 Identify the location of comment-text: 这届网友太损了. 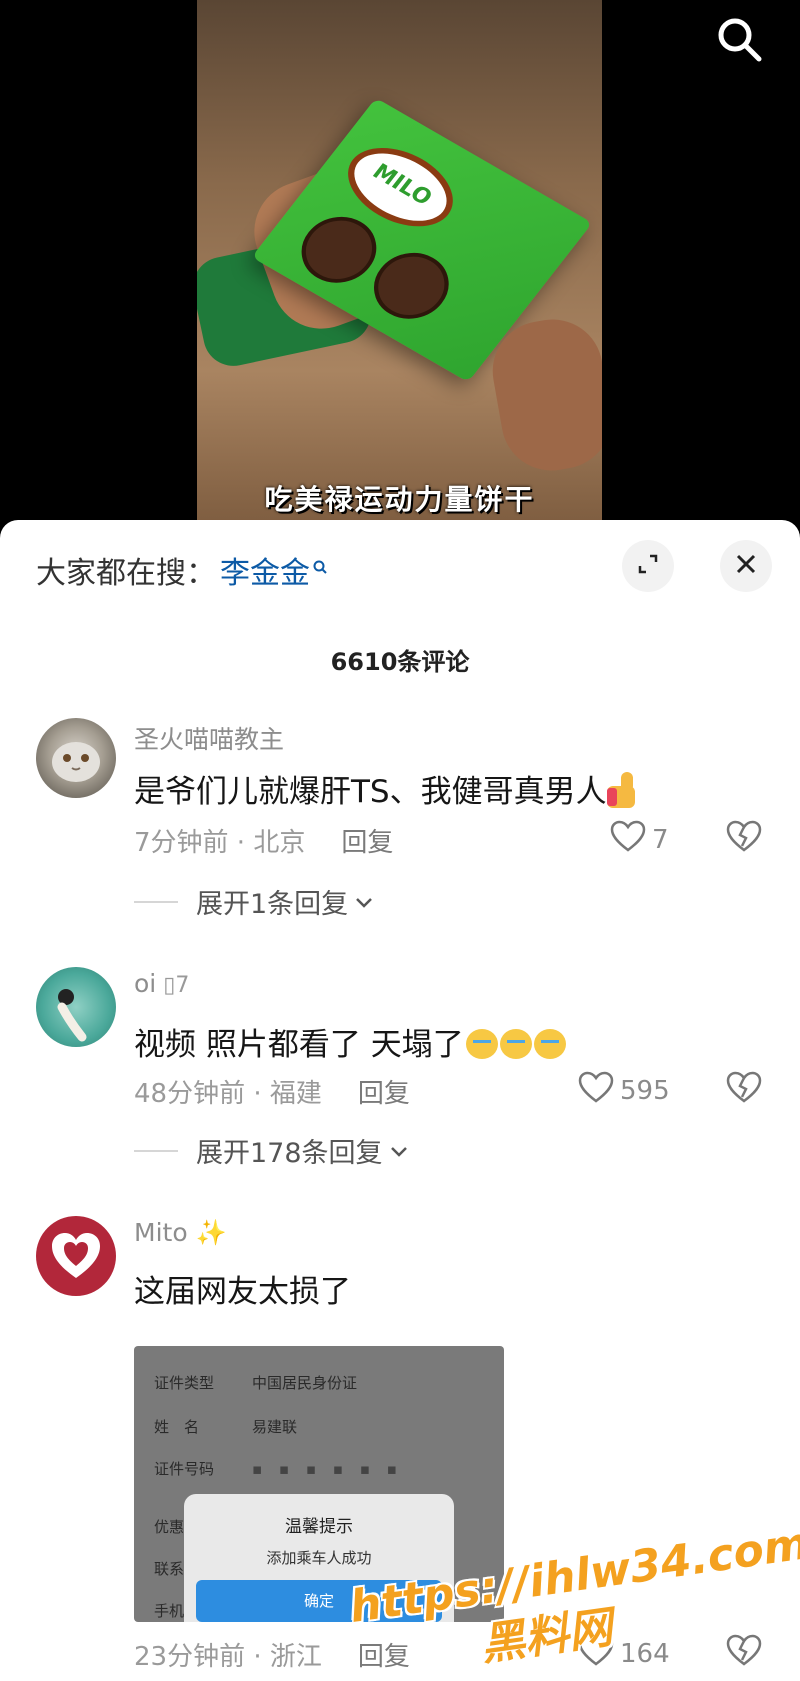
(242, 1292).